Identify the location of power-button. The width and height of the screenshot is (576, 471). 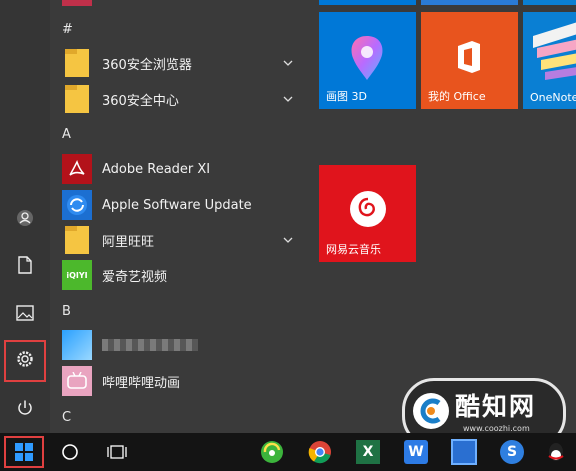
(25, 410).